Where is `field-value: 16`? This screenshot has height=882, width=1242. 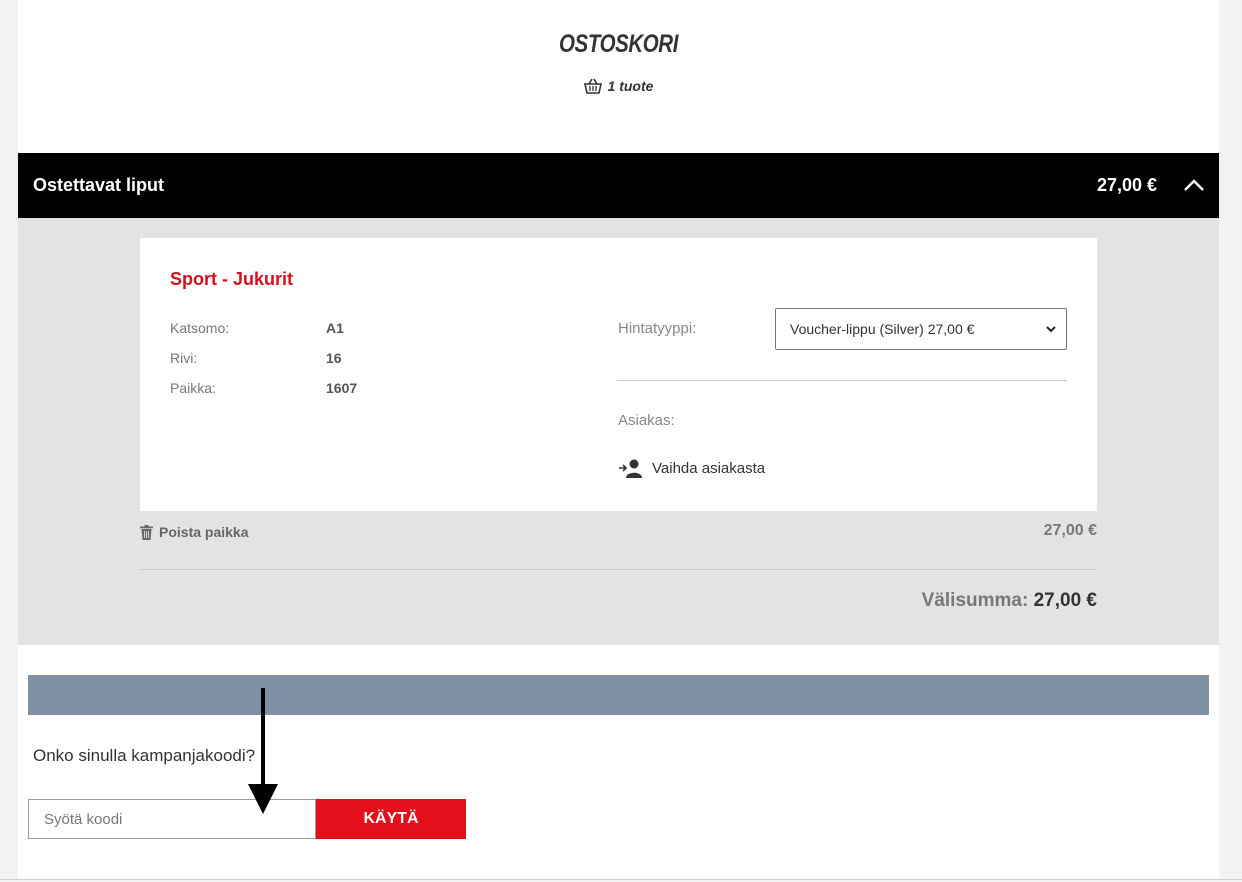
field-value: 16 is located at coordinates (334, 358).